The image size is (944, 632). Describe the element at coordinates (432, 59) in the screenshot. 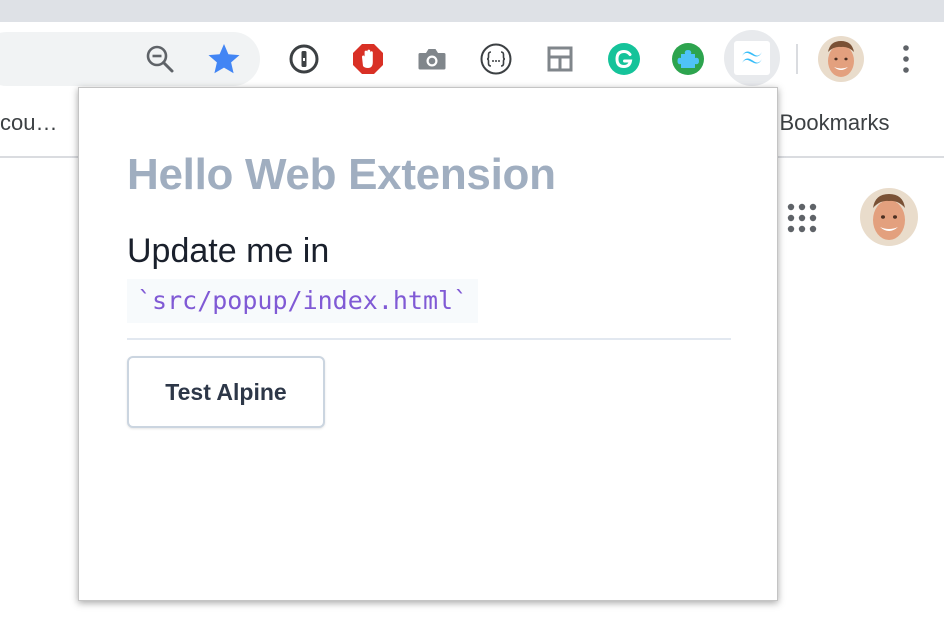

I see `camera-icon` at that location.